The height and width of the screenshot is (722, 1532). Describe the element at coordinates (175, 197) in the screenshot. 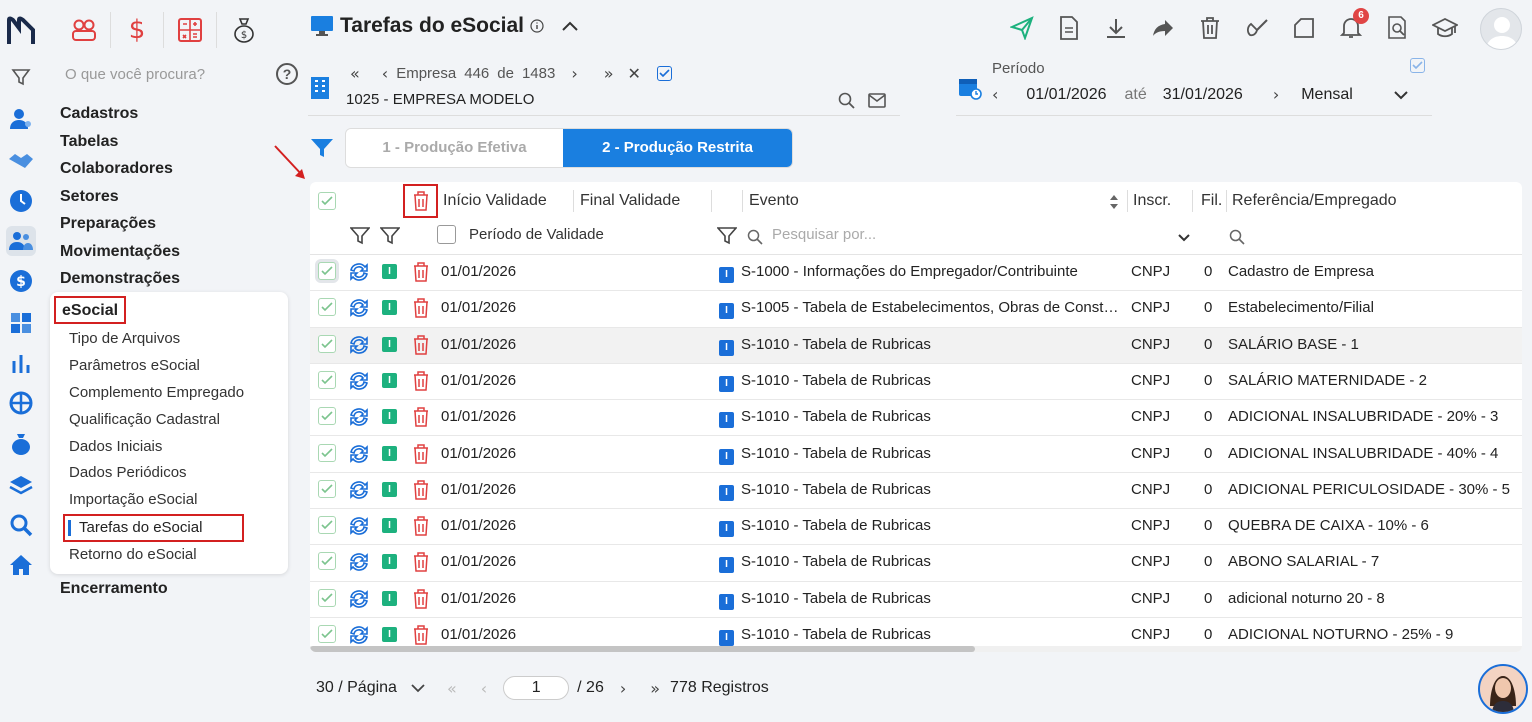

I see `menu-item-setores: Setores` at that location.